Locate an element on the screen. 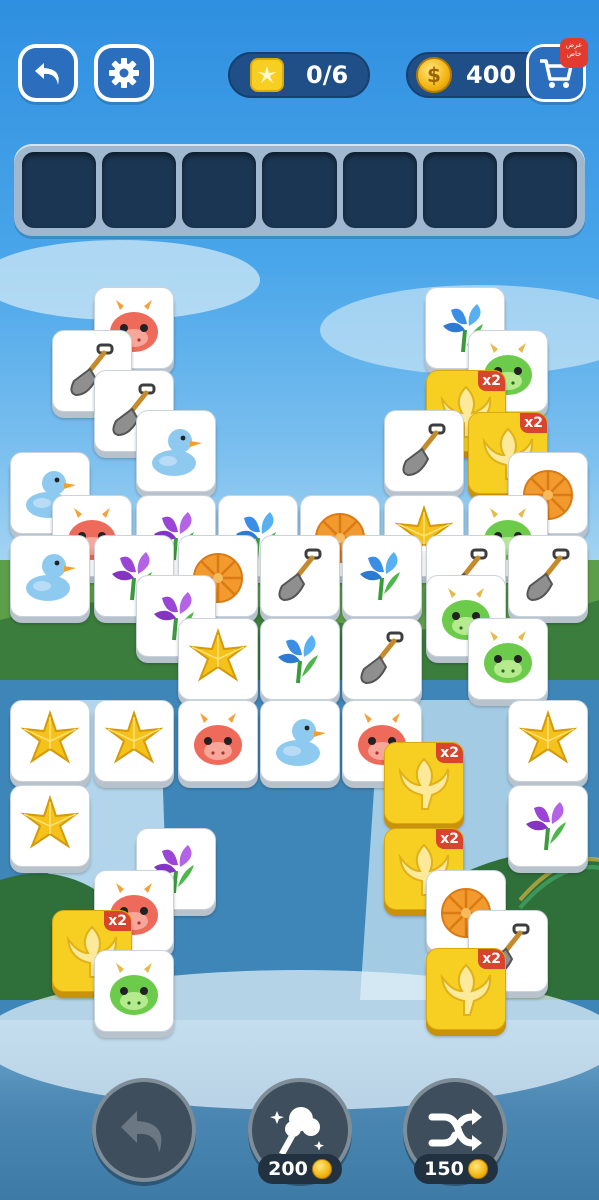 This screenshot has width=599, height=1200. flower-purple-icon is located at coordinates (546, 826).